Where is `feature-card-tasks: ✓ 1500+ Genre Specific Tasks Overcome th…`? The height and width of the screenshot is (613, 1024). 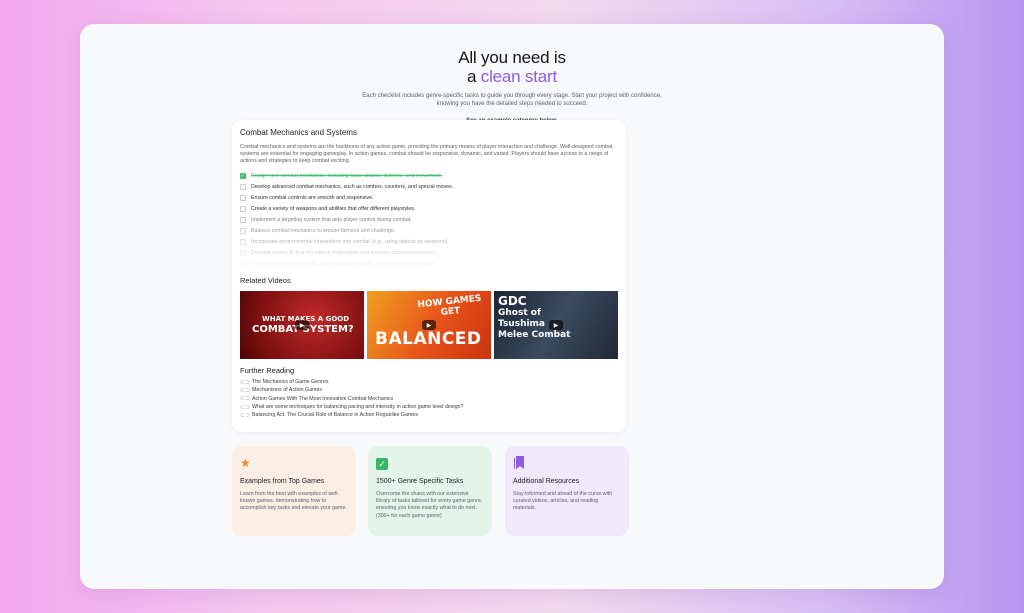
feature-card-tasks: ✓ 1500+ Genre Specific Tasks Overcome th… is located at coordinates (430, 491).